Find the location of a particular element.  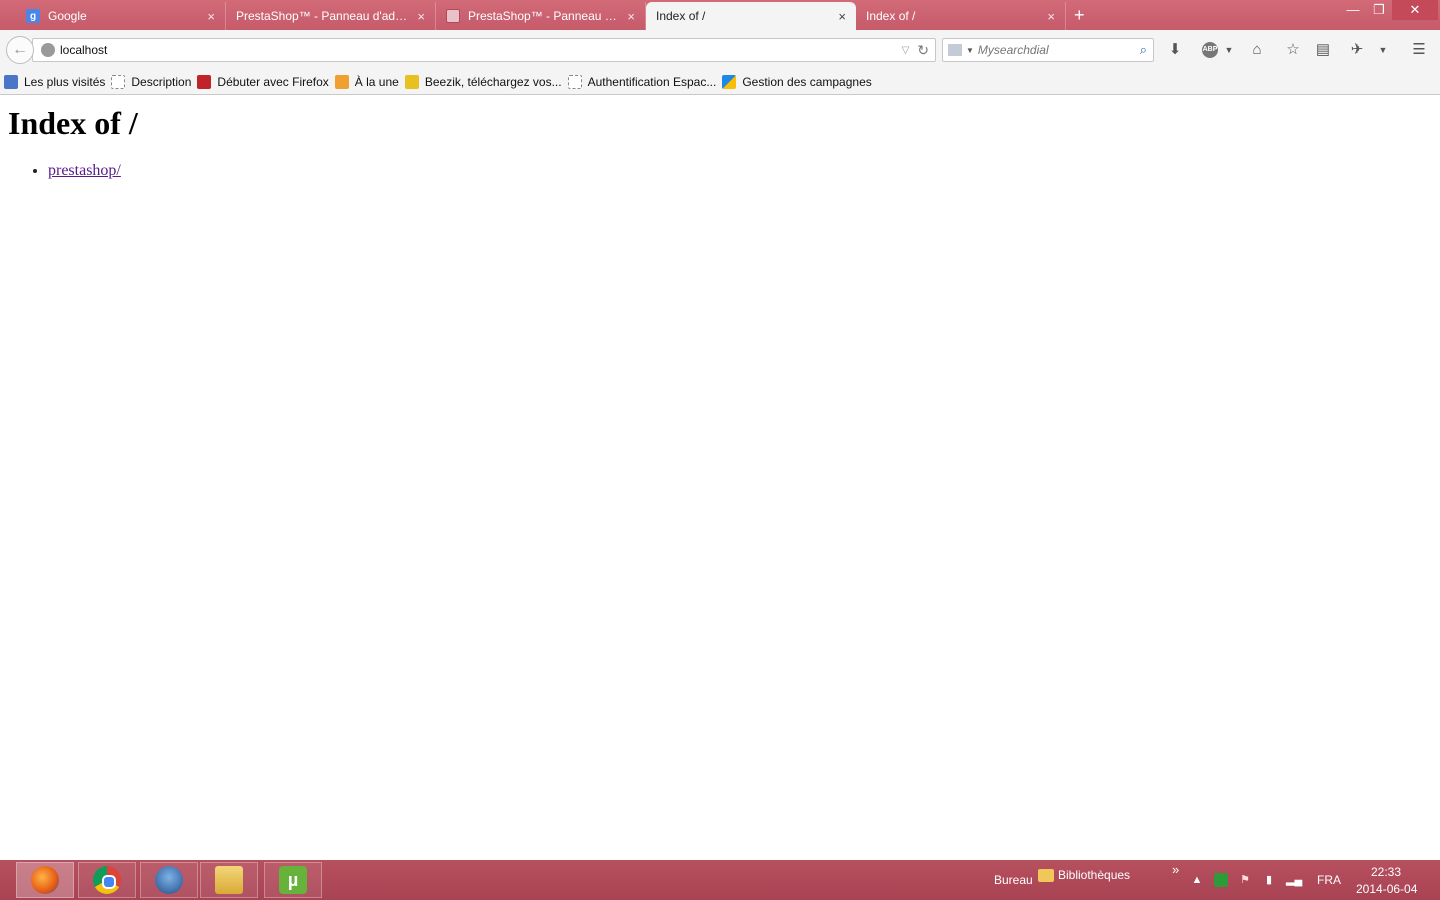

bookmark-a-la-une: À la une is located at coordinates (366, 82).